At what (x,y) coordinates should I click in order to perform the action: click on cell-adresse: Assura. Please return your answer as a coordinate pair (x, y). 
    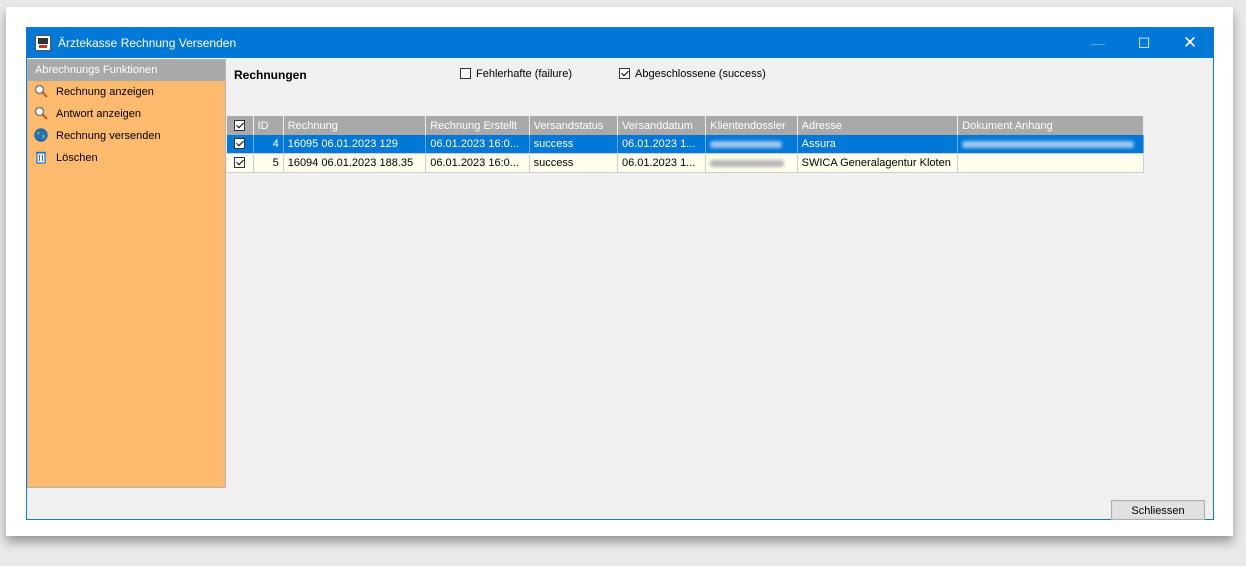
    Looking at the image, I should click on (878, 144).